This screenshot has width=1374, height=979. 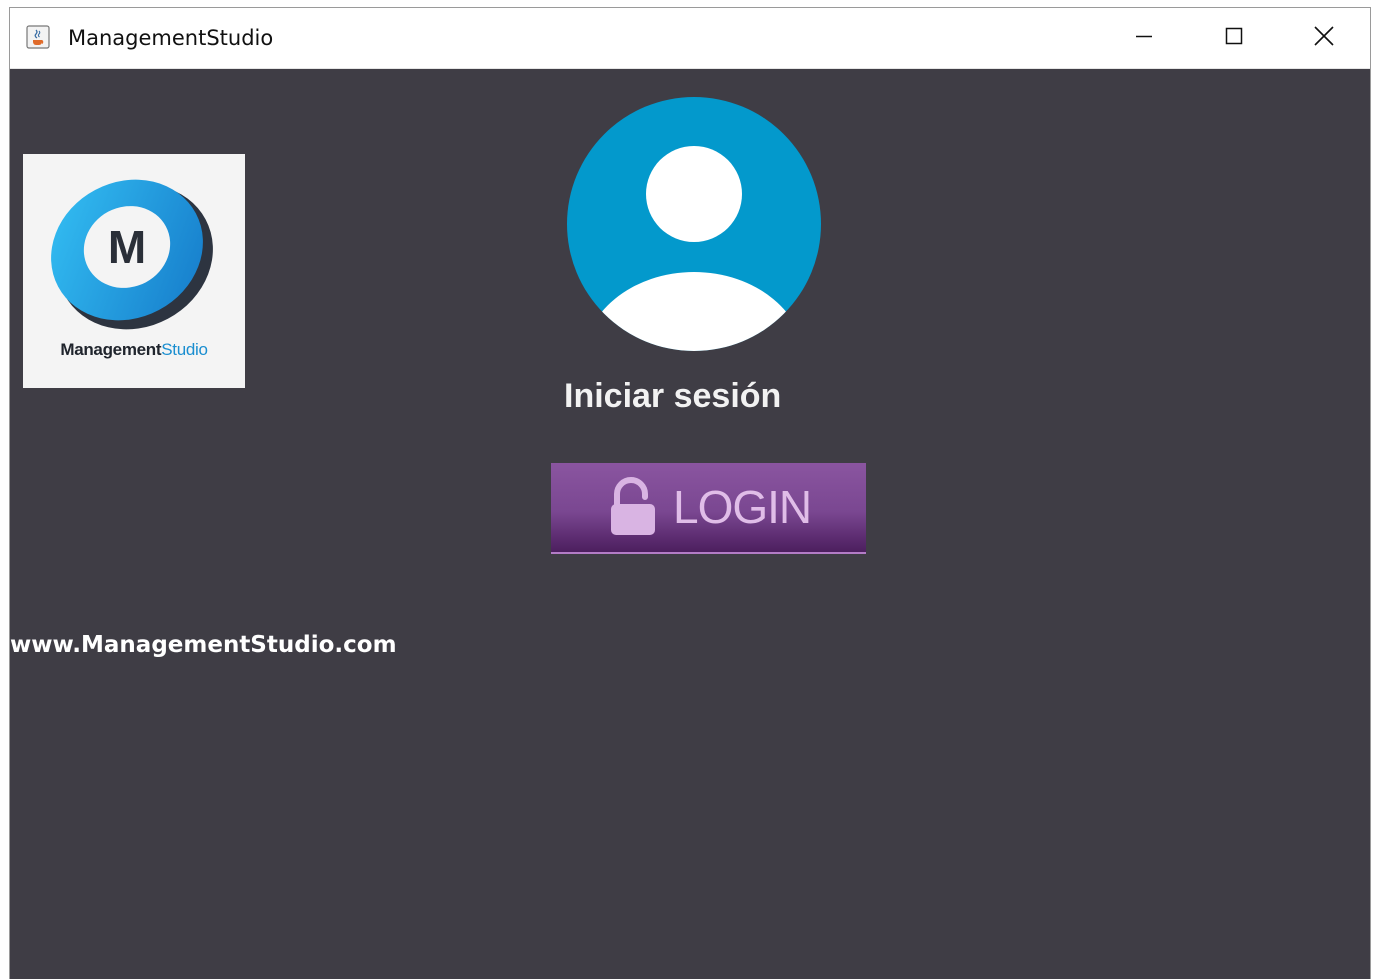 I want to click on user-avatar-icon, so click(x=694, y=224).